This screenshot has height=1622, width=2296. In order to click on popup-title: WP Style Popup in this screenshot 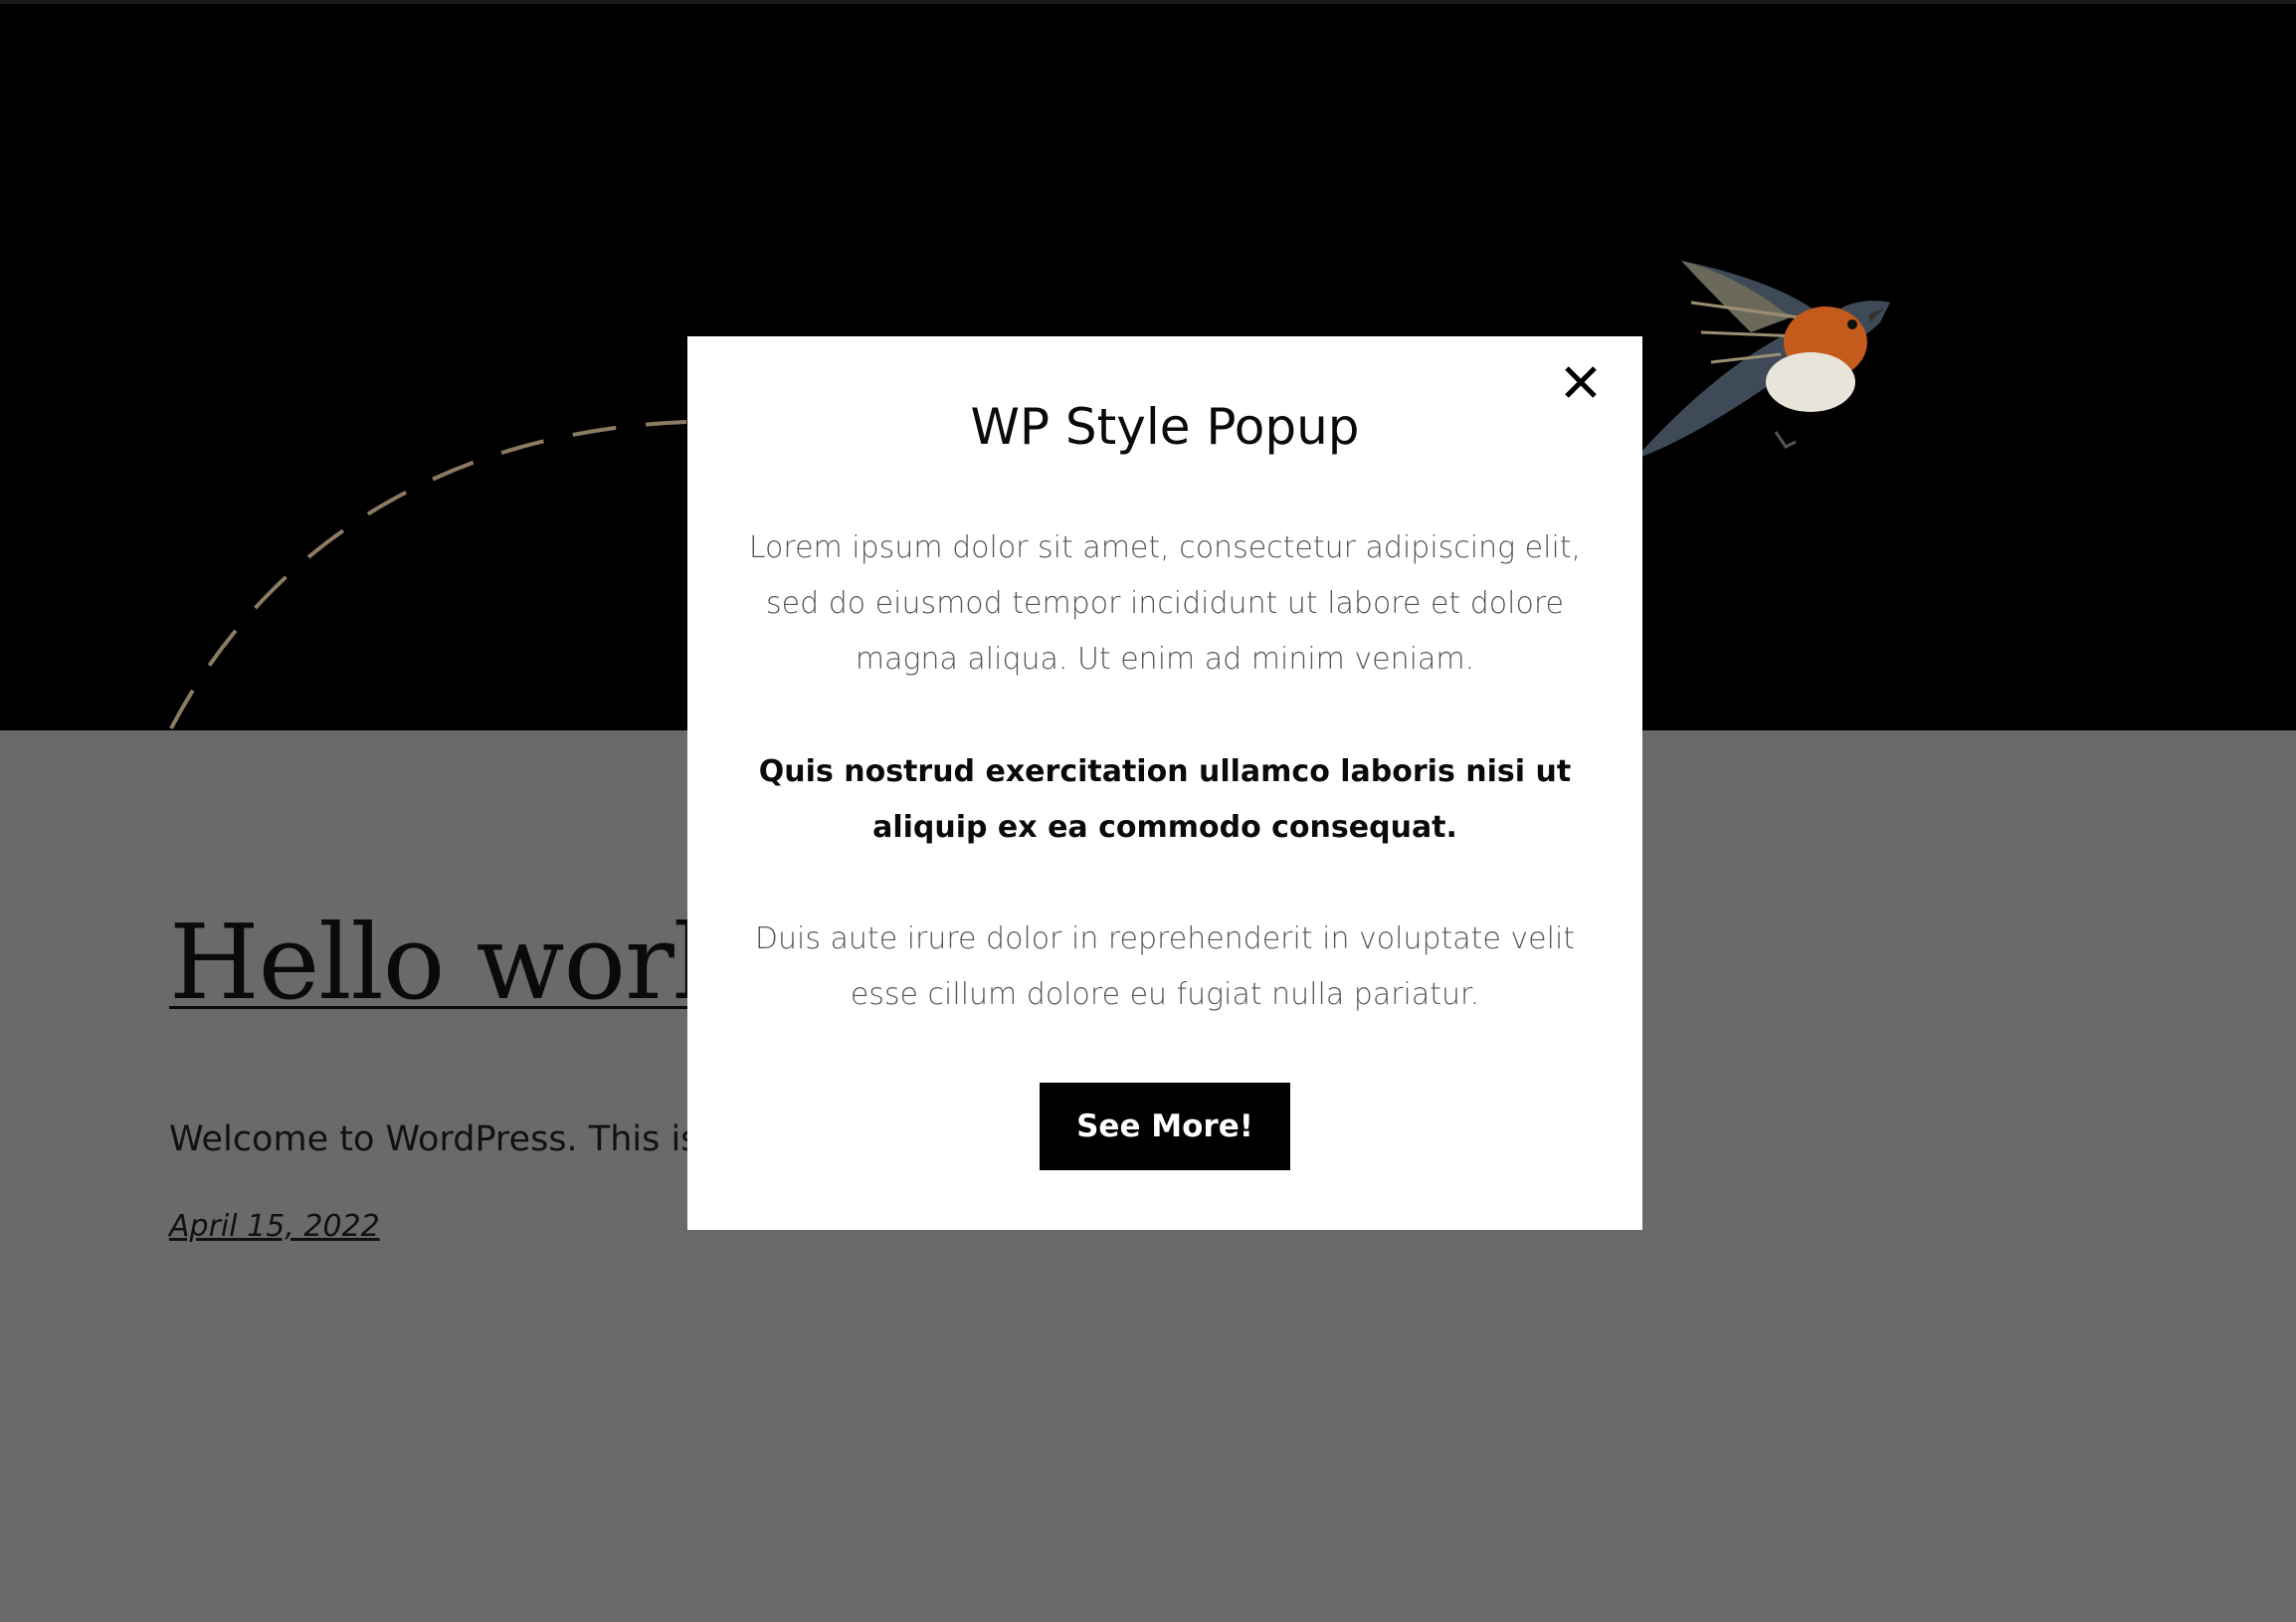, I will do `click(1165, 427)`.